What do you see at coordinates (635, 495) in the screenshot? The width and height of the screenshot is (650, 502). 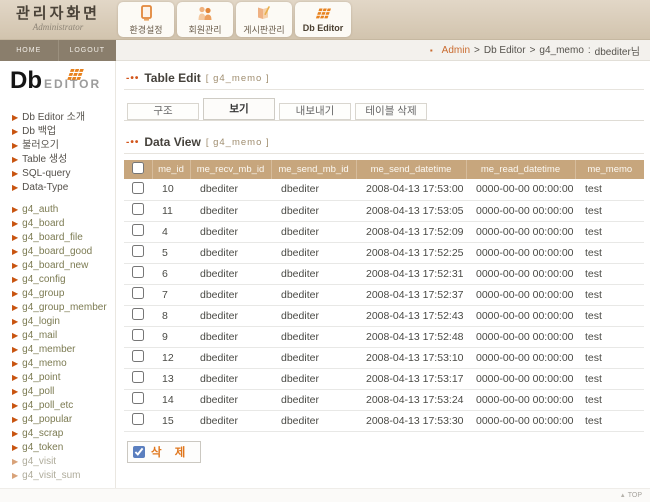 I see `top-link: TOP` at bounding box center [635, 495].